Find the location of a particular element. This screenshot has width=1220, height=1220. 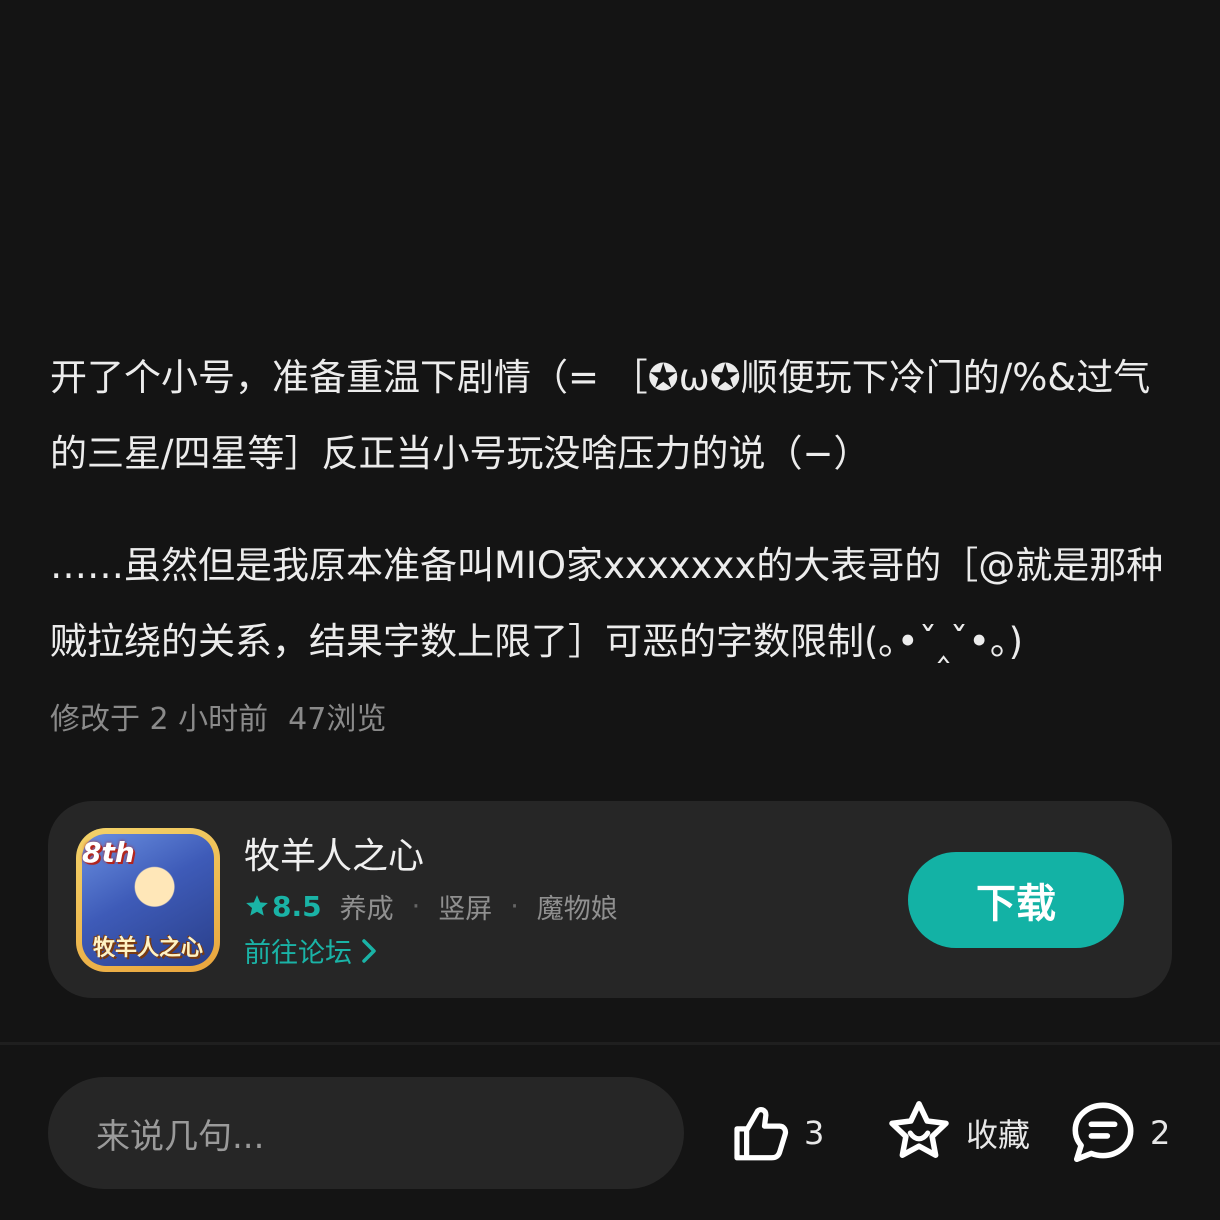

game-tag: 竖屏 is located at coordinates (465, 909).